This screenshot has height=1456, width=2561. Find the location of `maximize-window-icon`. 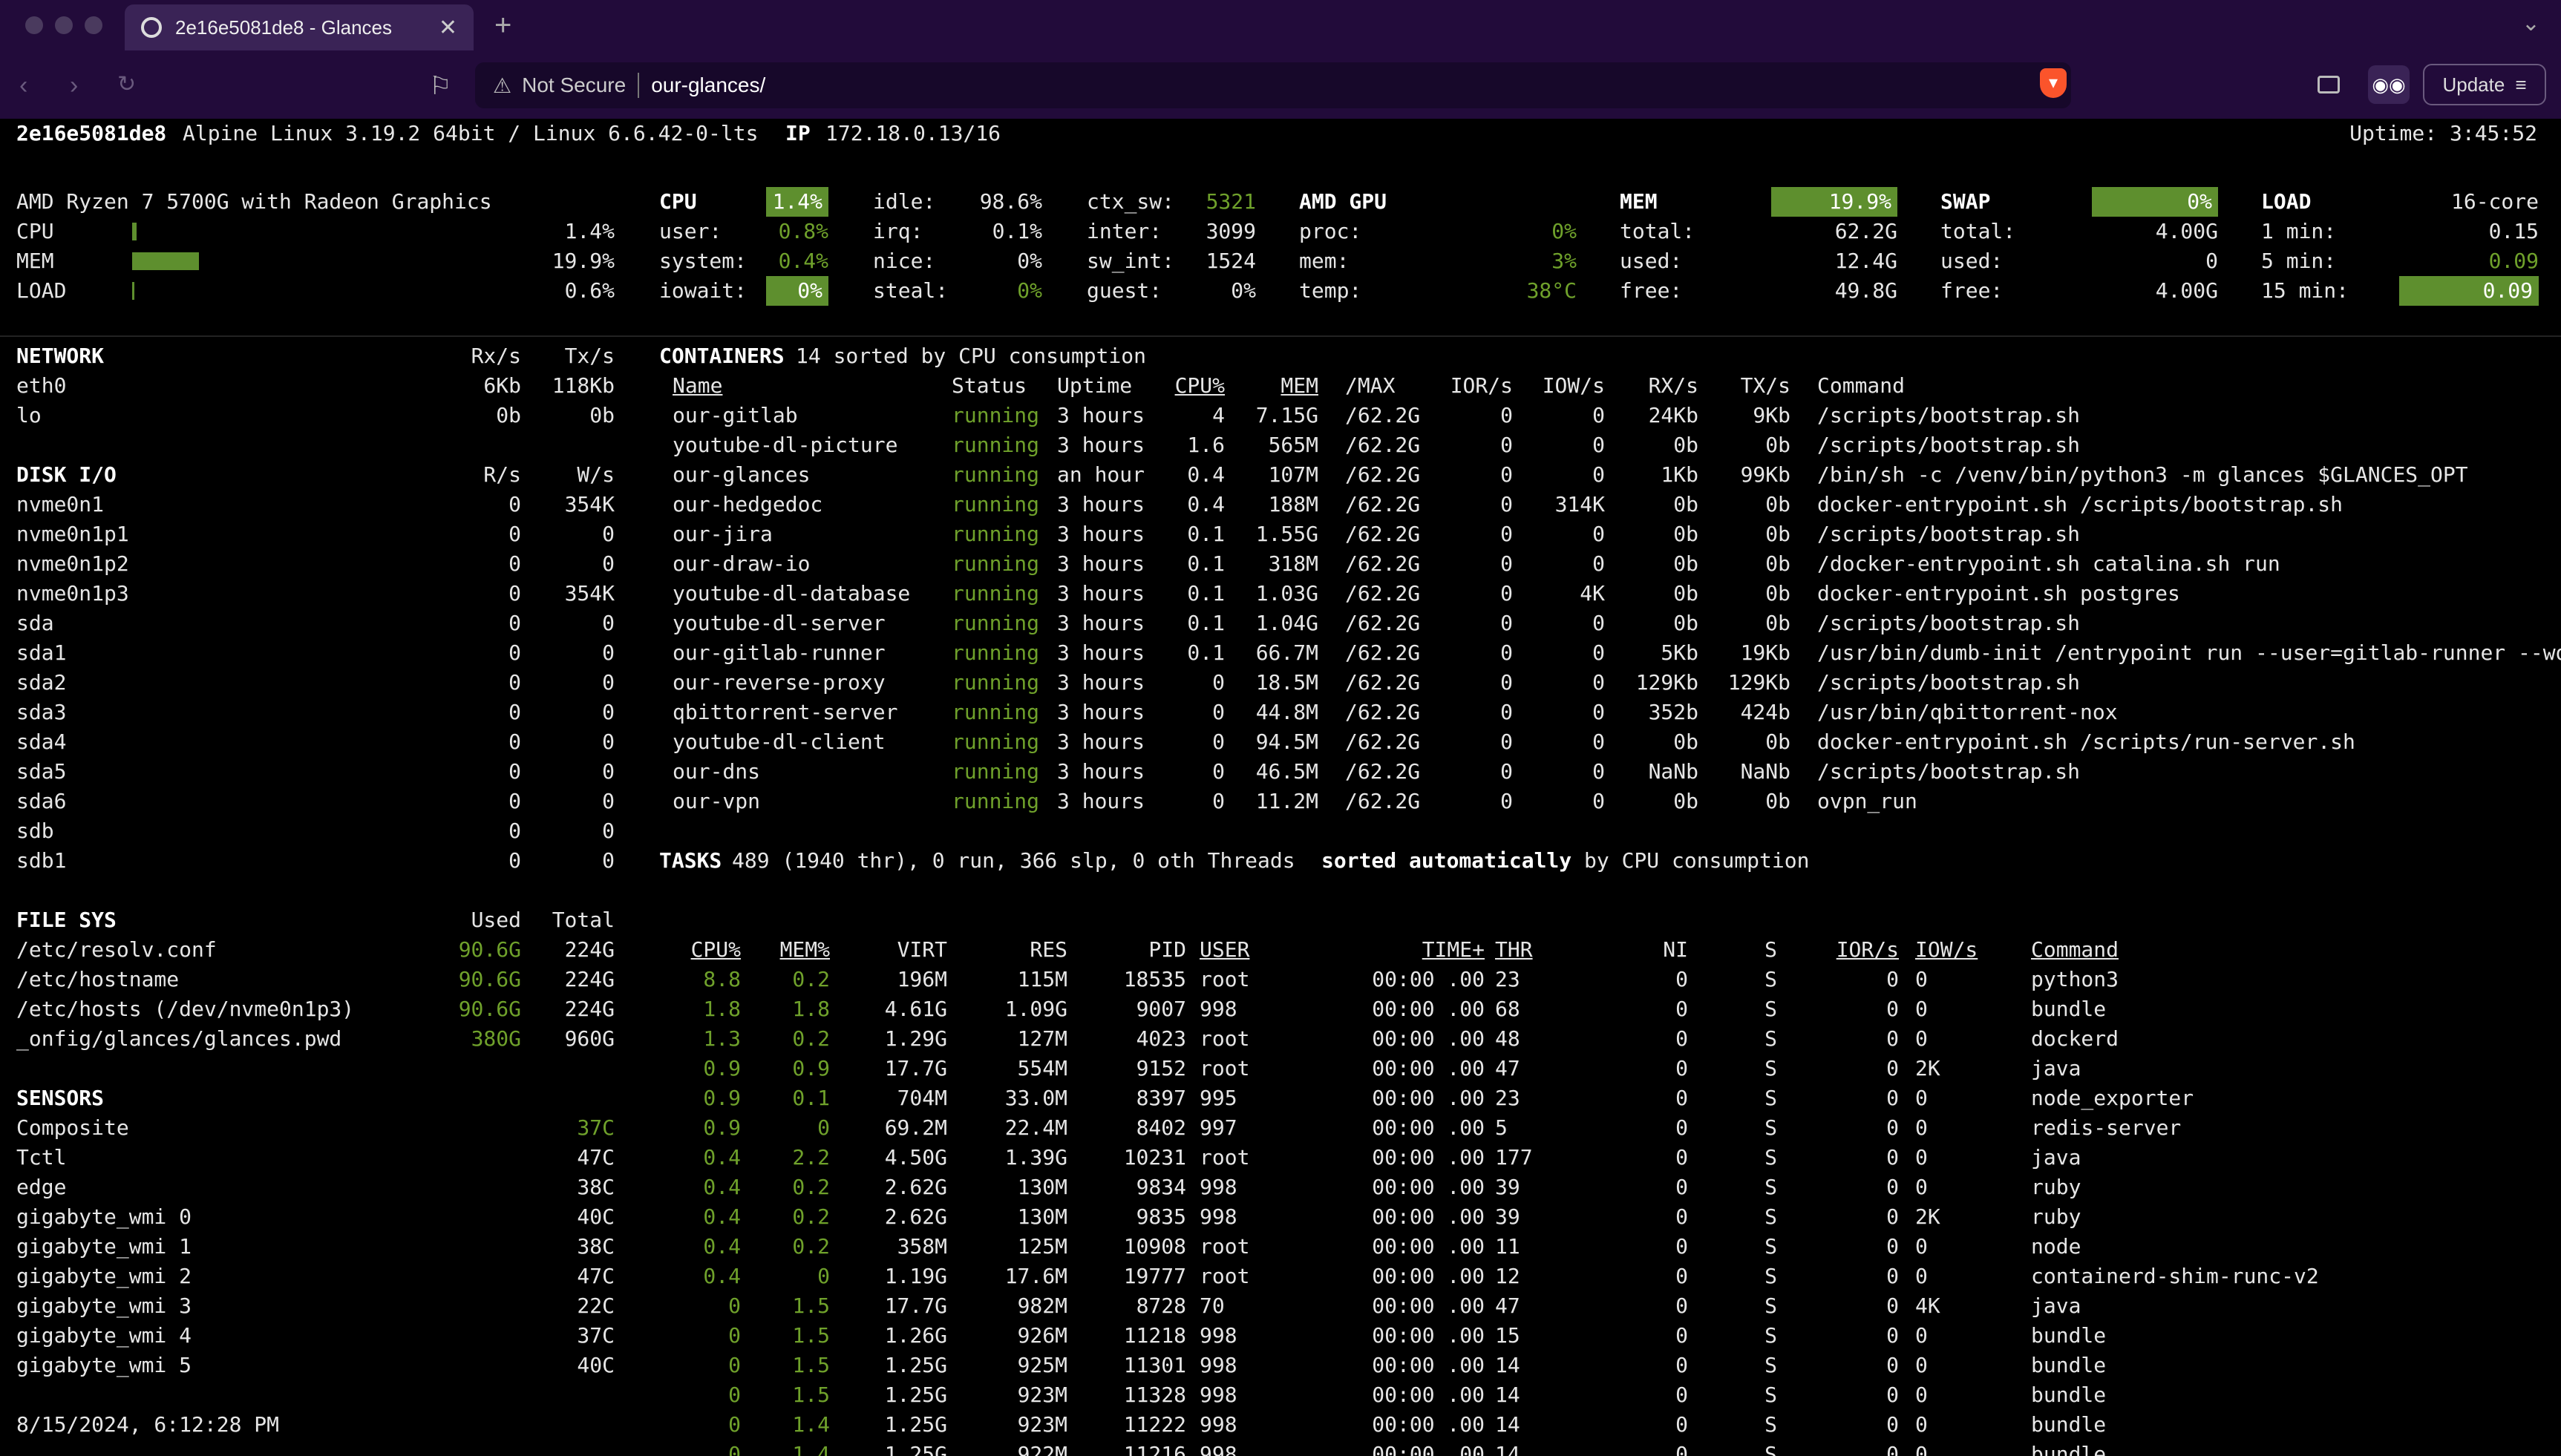

maximize-window-icon is located at coordinates (93, 25).